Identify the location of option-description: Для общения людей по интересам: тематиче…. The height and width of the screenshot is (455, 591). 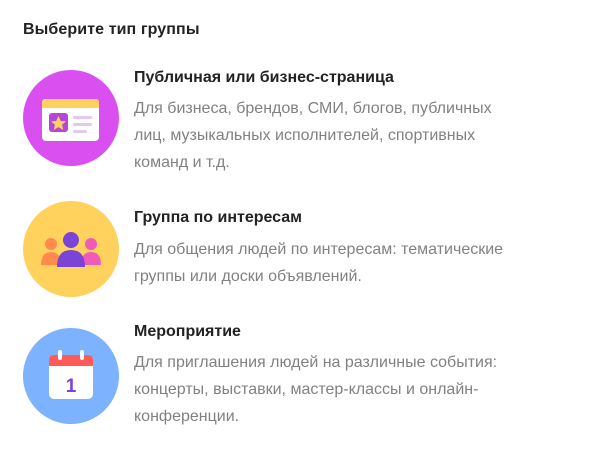
(344, 263).